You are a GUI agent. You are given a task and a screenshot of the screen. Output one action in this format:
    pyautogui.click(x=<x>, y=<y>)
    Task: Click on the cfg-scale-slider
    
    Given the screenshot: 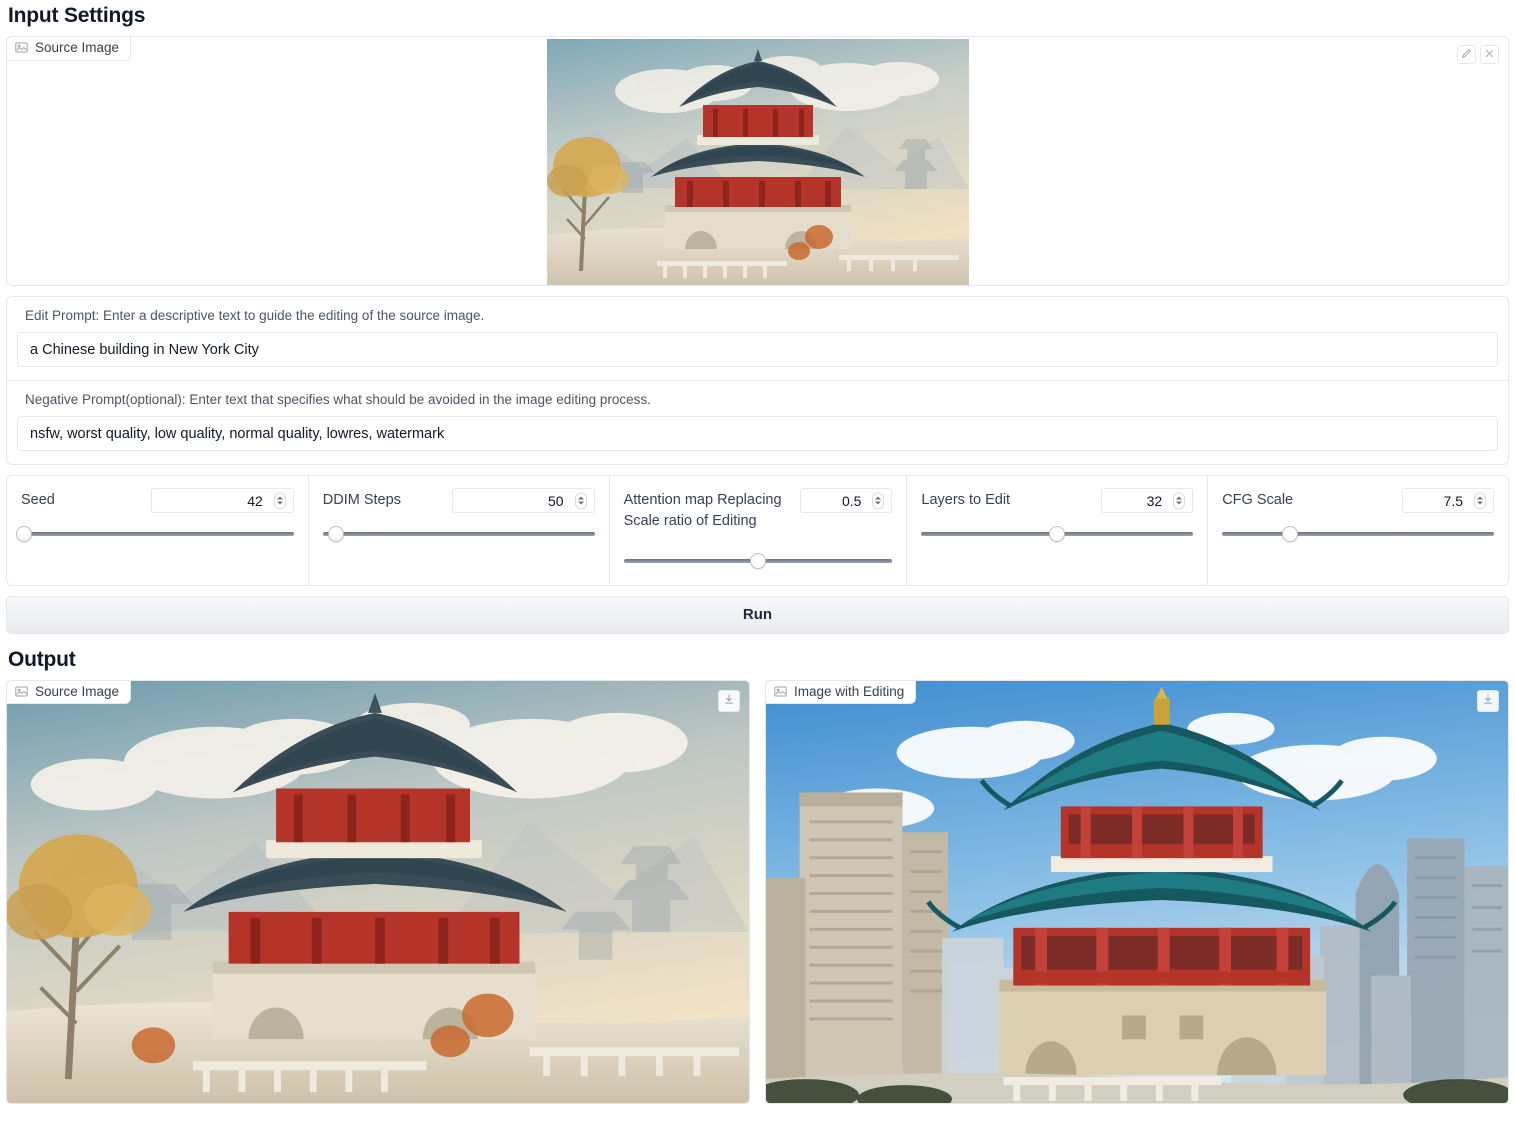 What is the action you would take?
    pyautogui.click(x=1358, y=534)
    